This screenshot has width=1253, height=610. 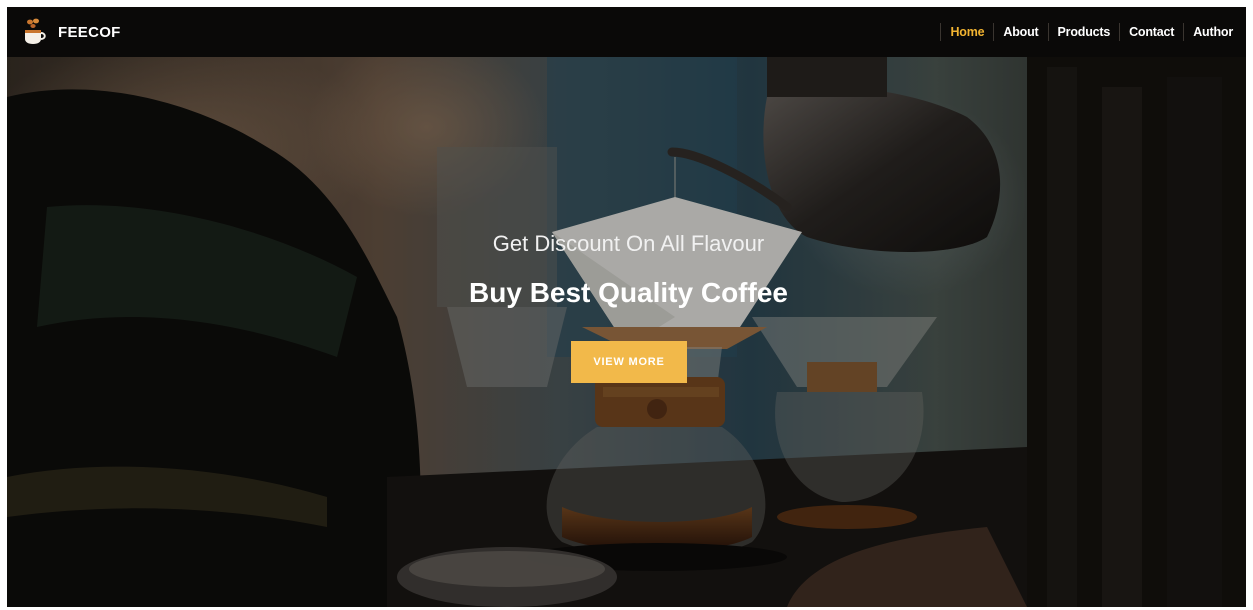 What do you see at coordinates (628, 243) in the screenshot?
I see `hero-subtitle: Get Discount On All Flavour` at bounding box center [628, 243].